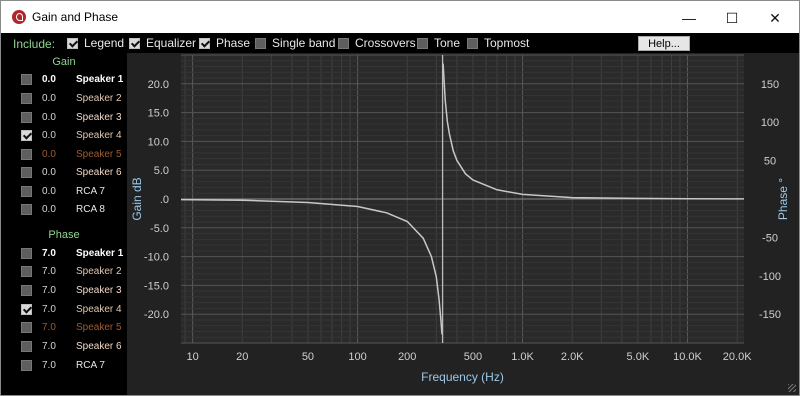 The width and height of the screenshot is (800, 396). Describe the element at coordinates (156, 315) in the screenshot. I see `gain-tick-label: -20.0` at that location.